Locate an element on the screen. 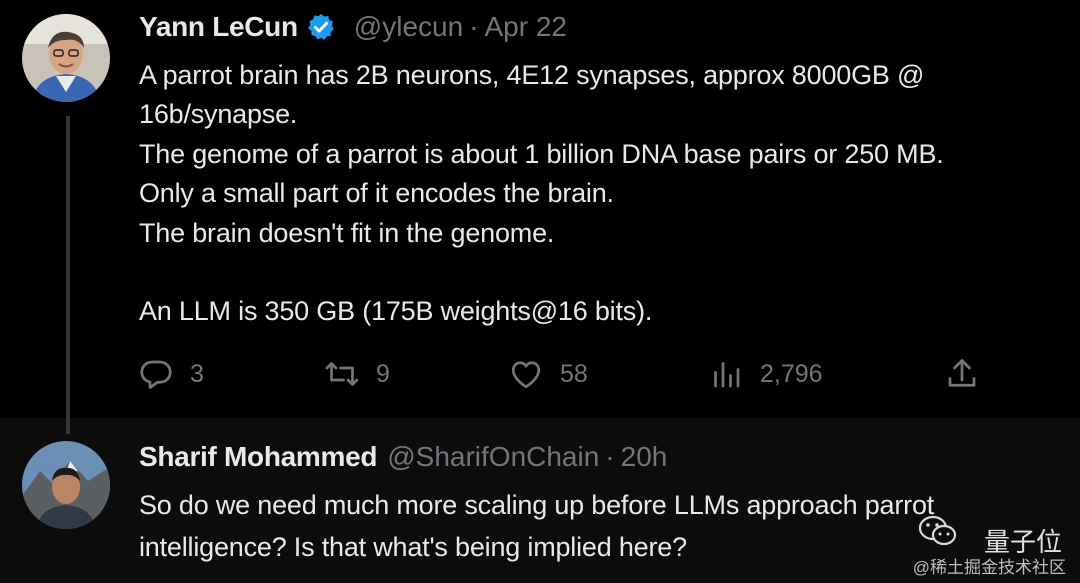 This screenshot has height=583, width=1080. reply-header: Sharif Mohammed @SharifOnChain · 20h is located at coordinates (403, 457).